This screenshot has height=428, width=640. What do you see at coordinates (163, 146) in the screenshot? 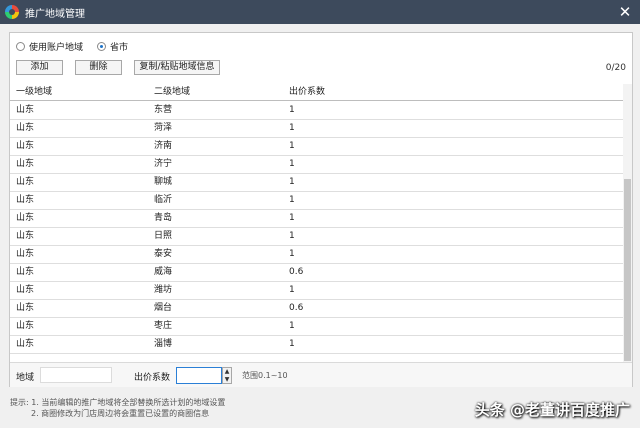
I see `level2-region-cell: 济南` at bounding box center [163, 146].